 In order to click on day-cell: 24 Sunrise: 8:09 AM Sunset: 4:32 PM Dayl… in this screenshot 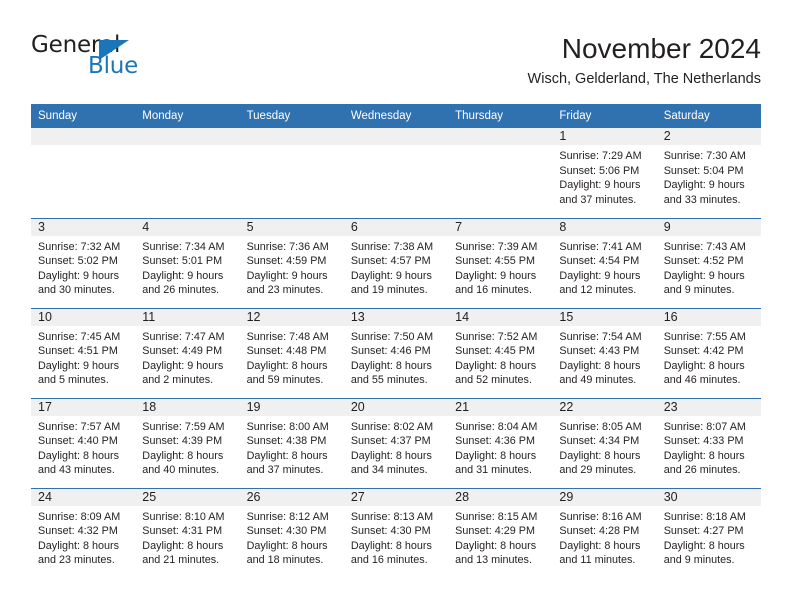, I will do `click(83, 532)`.